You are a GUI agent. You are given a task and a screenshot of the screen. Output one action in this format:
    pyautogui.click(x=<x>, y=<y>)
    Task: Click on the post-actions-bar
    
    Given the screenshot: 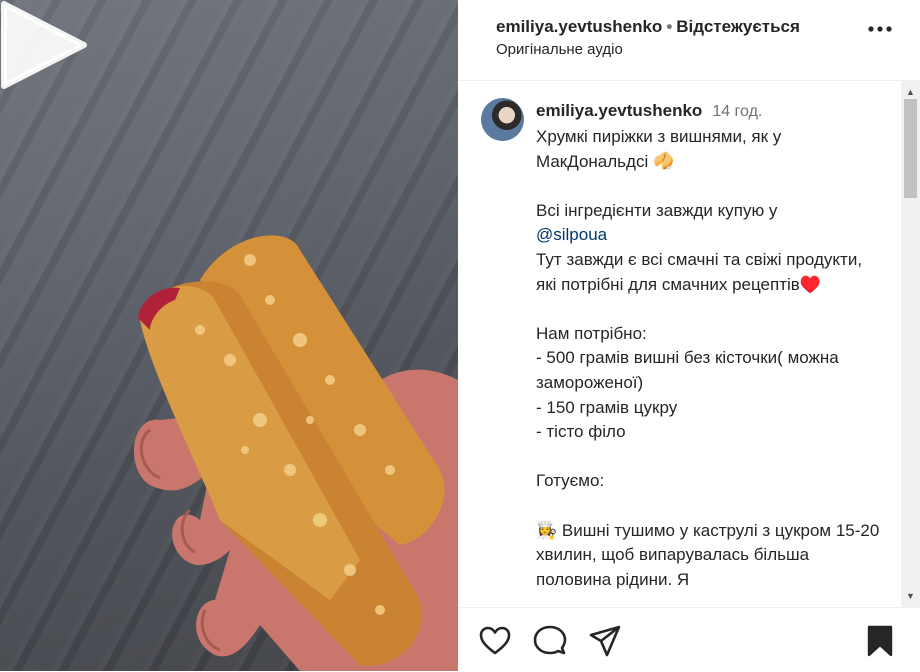 What is the action you would take?
    pyautogui.click(x=689, y=639)
    